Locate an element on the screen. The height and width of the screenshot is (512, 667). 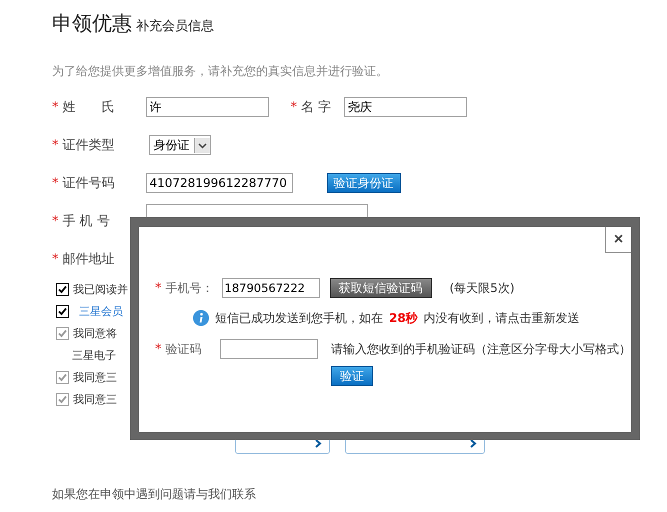
verify-id-button: 验证身份证 is located at coordinates (363, 183).